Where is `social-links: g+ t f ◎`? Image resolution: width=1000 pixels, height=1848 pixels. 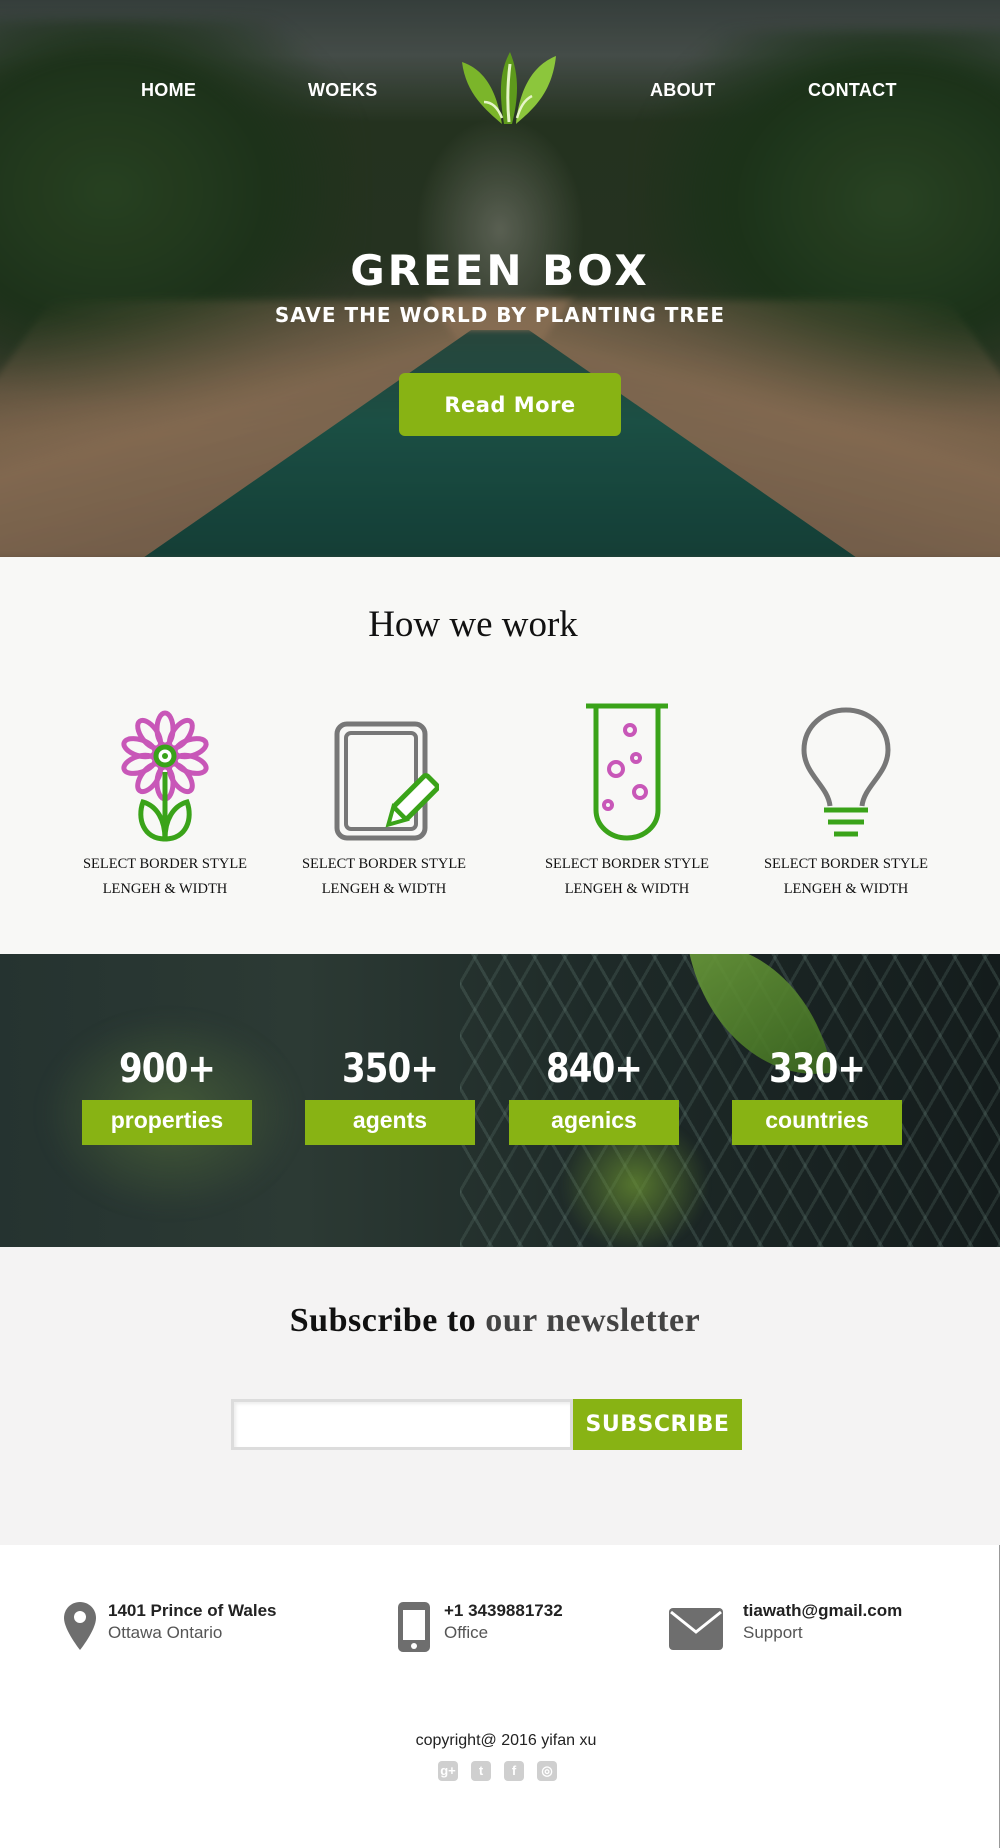
social-links: g+ t f ◎ is located at coordinates (497, 1771).